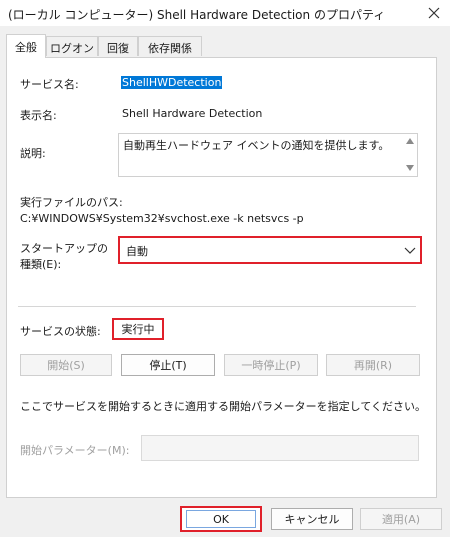  Describe the element at coordinates (71, 202) in the screenshot. I see `exe-path-label: 実行ファイルのパス:` at that location.